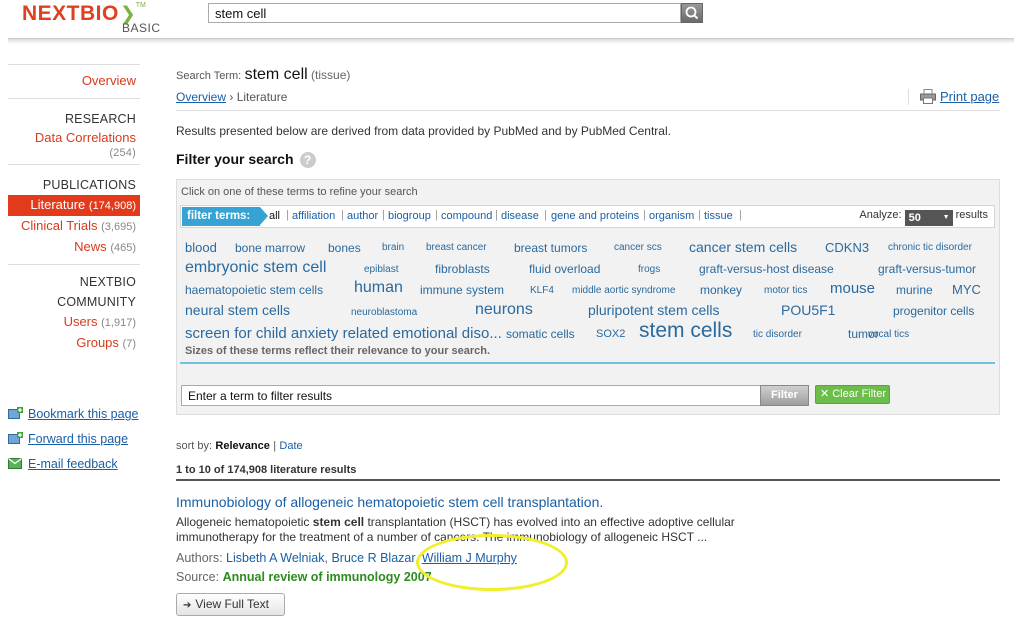 The height and width of the screenshot is (625, 1014). I want to click on filter-cat-tissue: tissue, so click(718, 216).